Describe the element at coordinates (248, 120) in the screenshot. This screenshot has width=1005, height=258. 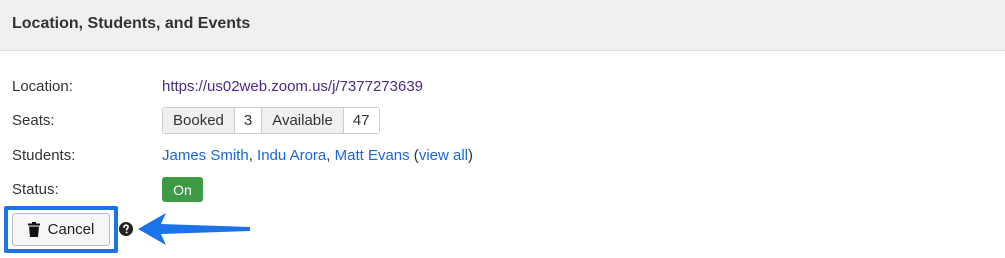
I see `booked-count: 3` at that location.